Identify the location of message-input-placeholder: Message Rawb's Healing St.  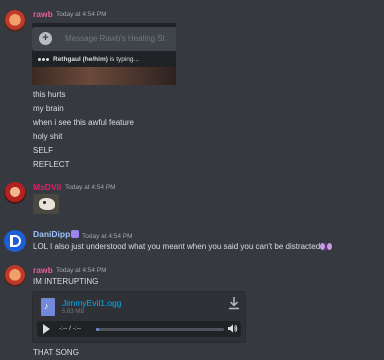
(115, 38).